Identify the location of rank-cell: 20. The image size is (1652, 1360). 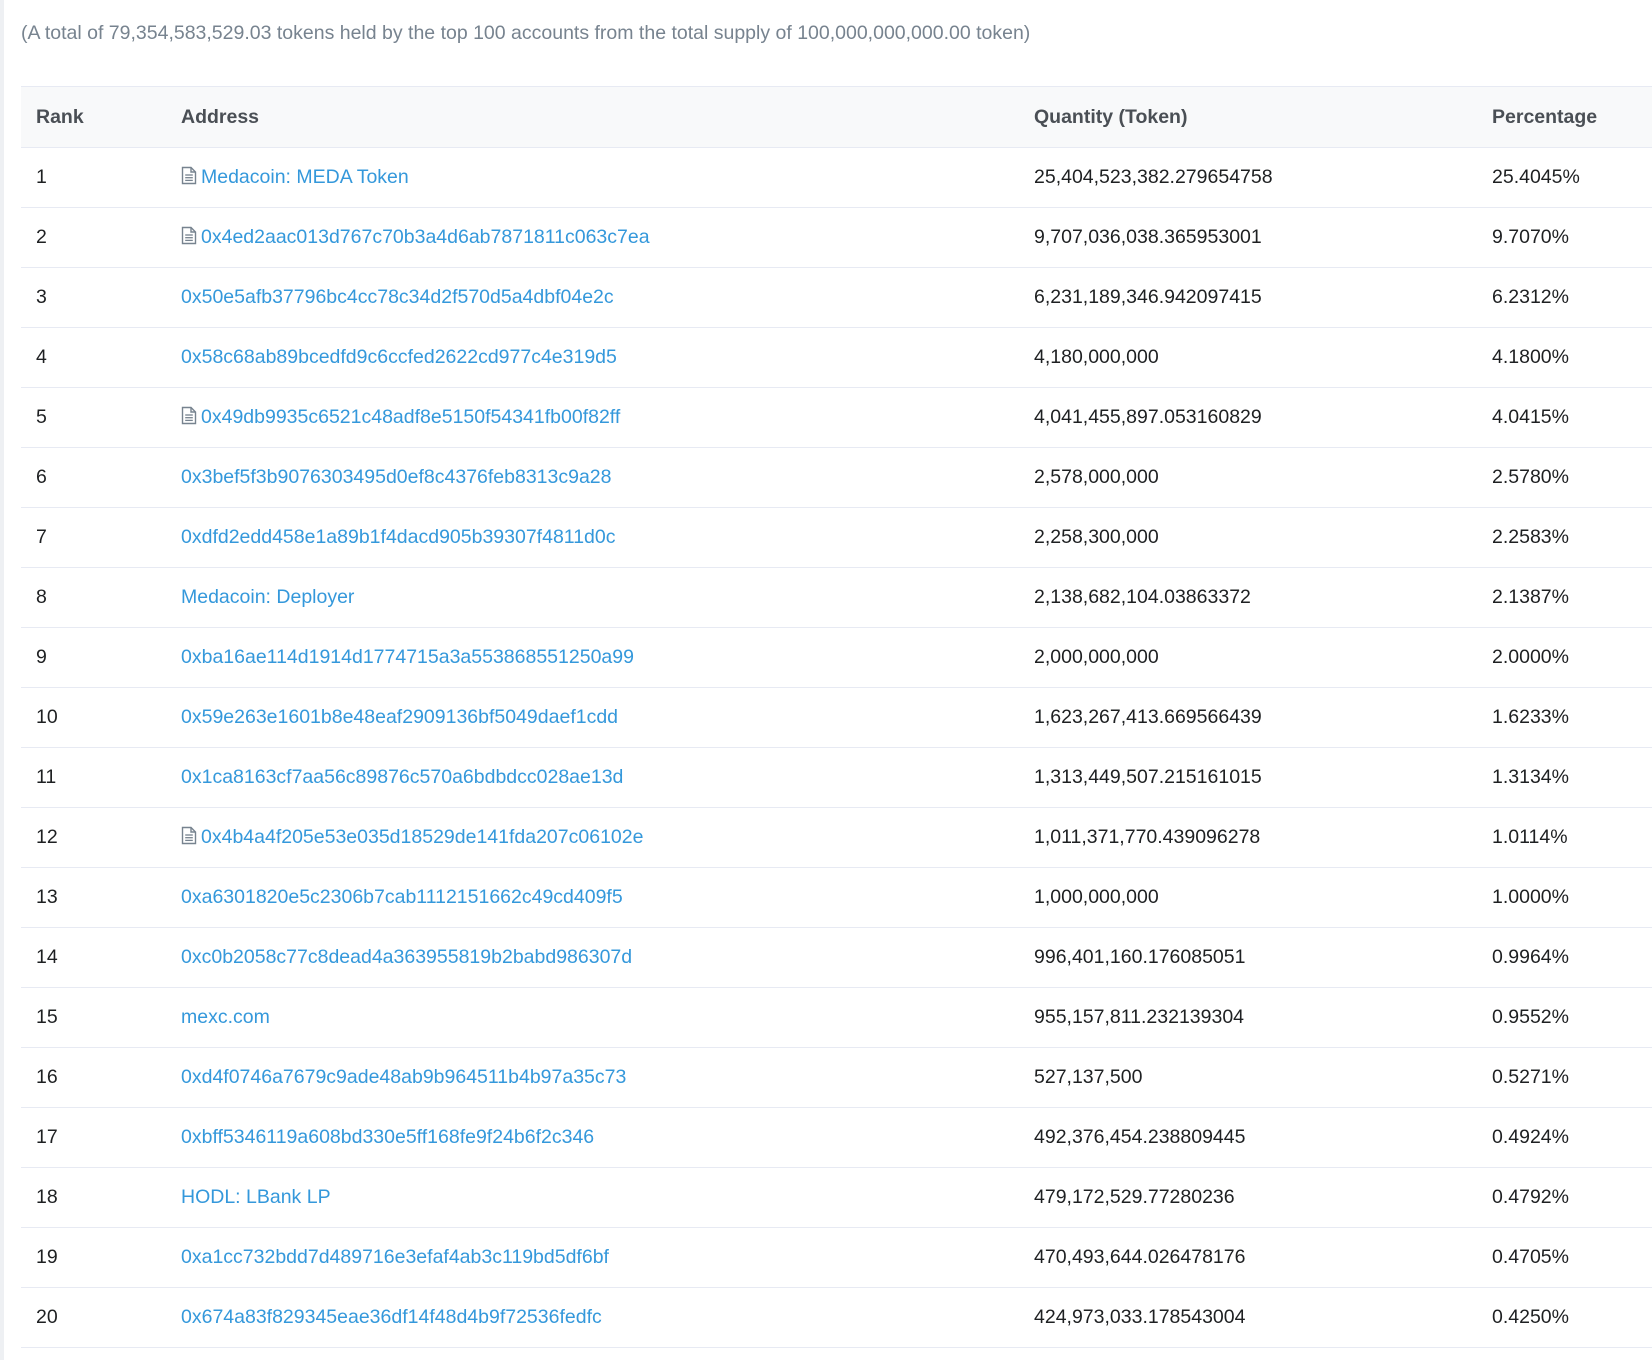
(47, 1317).